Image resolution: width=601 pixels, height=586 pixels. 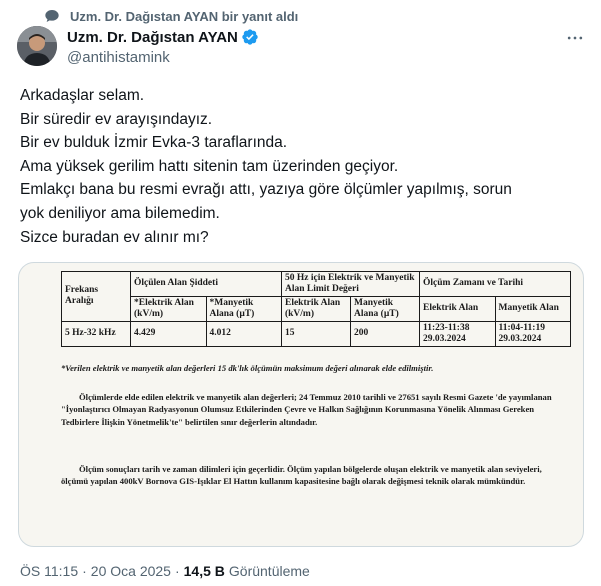 What do you see at coordinates (457, 308) in the screenshot?
I see `electric-time-header: Elektrik Alan` at bounding box center [457, 308].